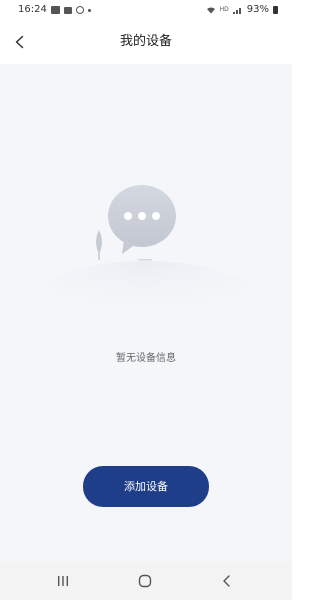  I want to click on wifi-icon, so click(210, 10).